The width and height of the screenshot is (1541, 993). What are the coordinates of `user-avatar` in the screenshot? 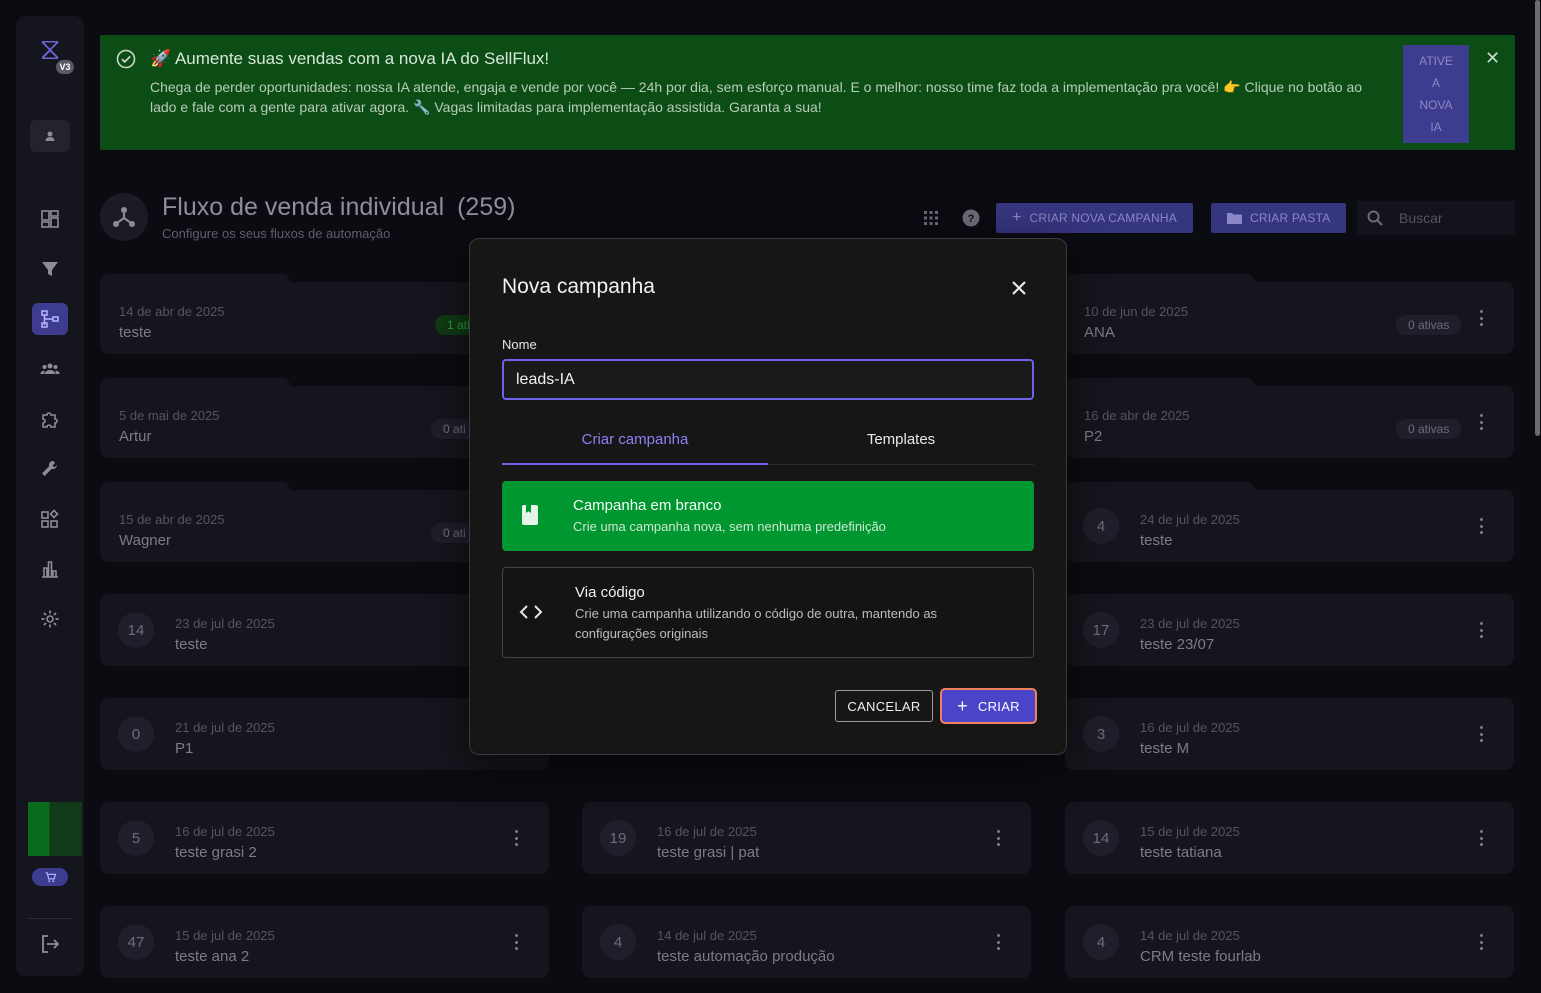 It's located at (50, 136).